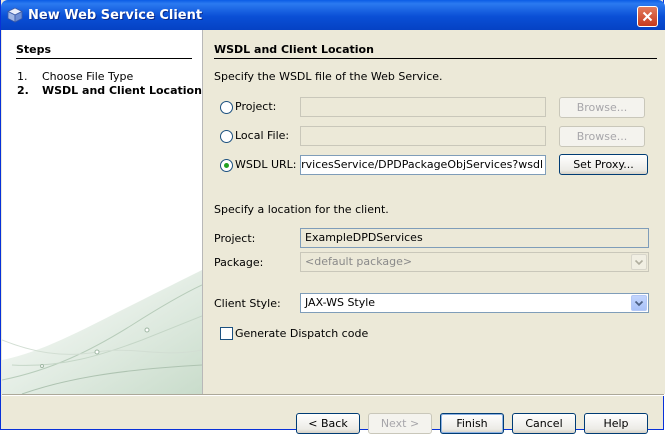 Image resolution: width=667 pixels, height=434 pixels. Describe the element at coordinates (22, 76) in the screenshot. I see `step-number: 1.` at that location.